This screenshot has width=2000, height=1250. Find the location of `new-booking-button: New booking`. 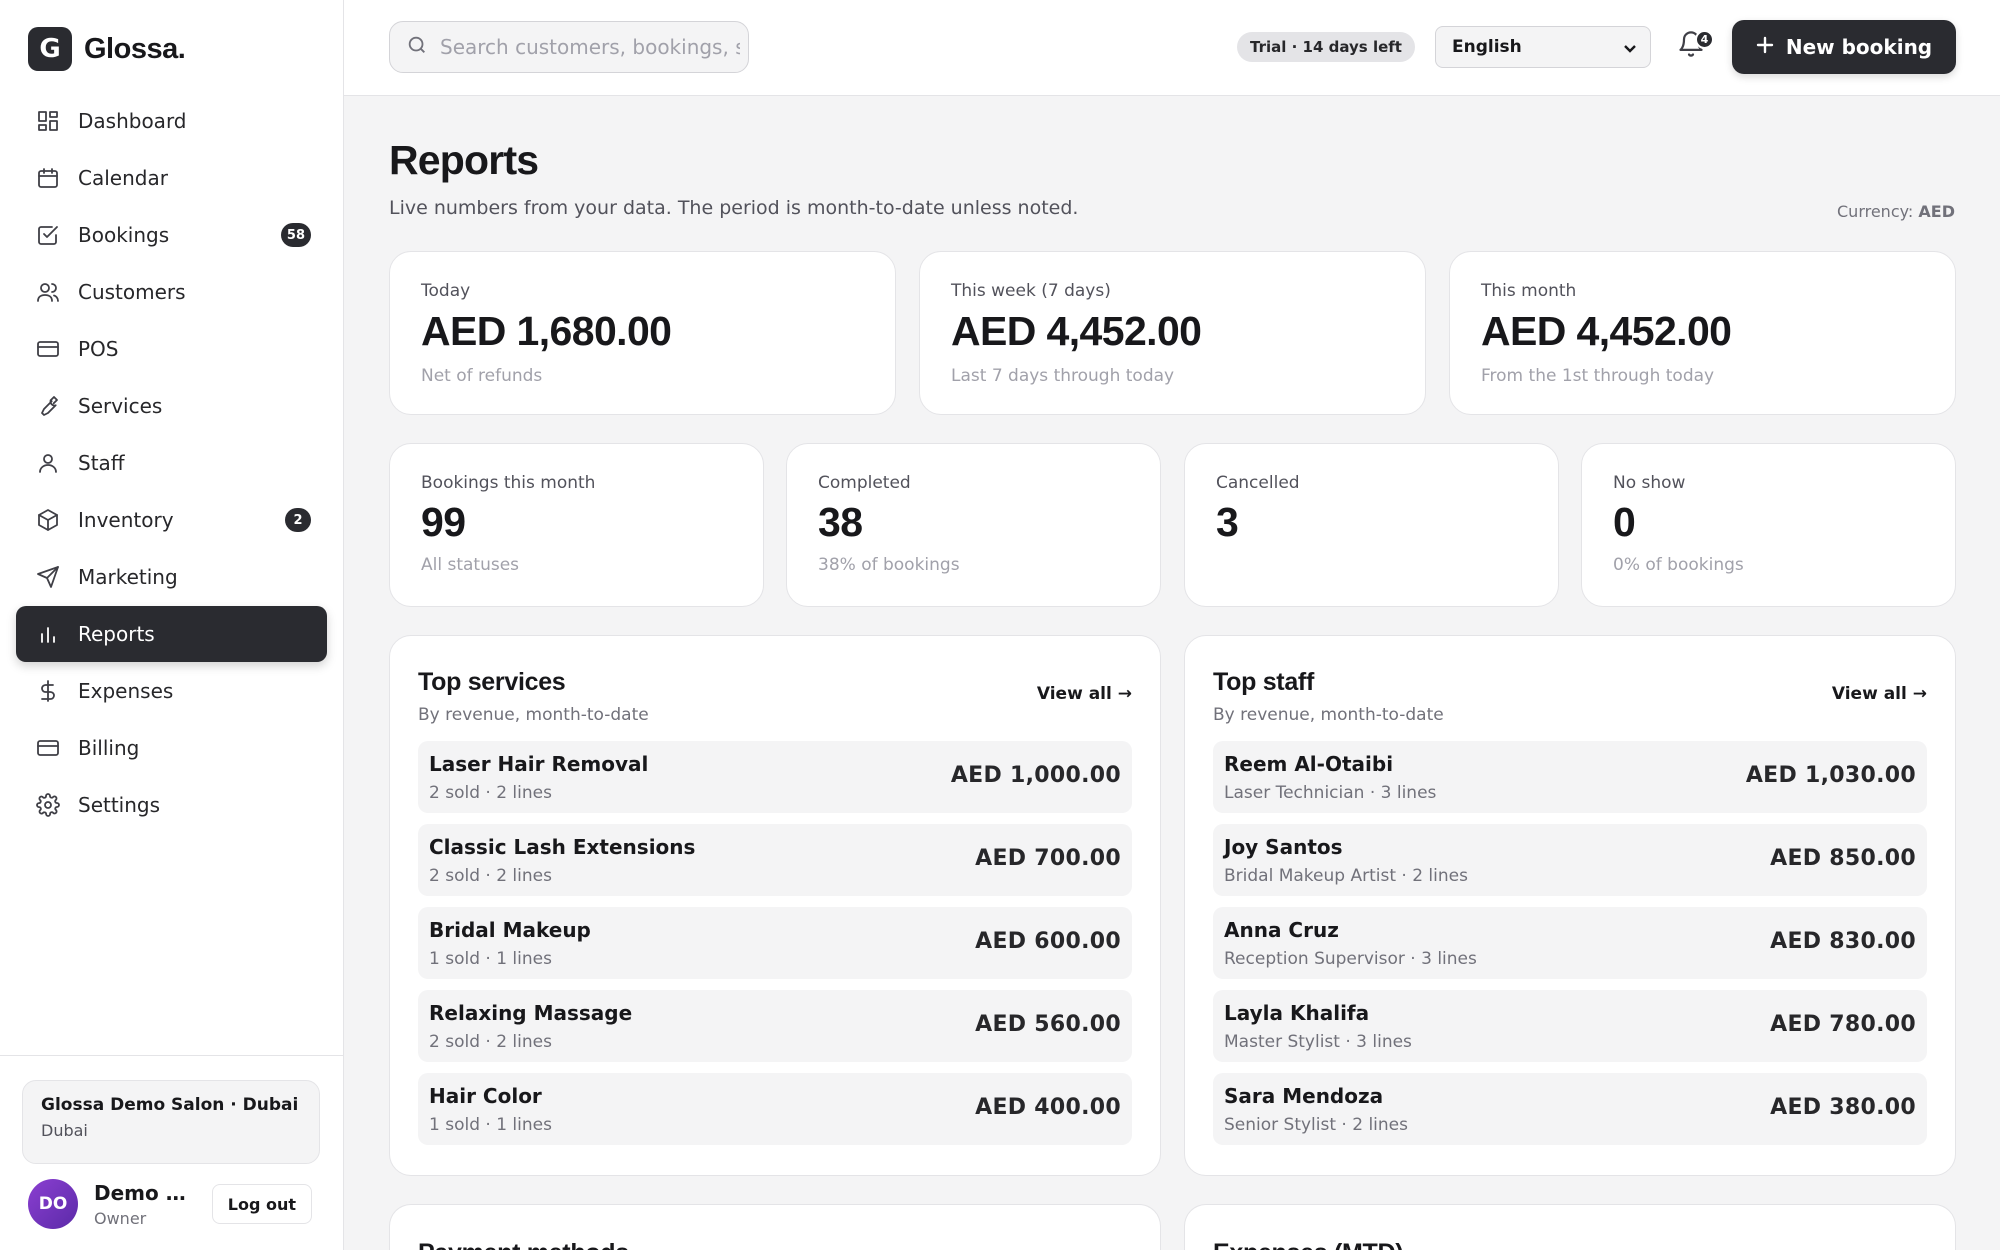

new-booking-button: New booking is located at coordinates (1844, 47).